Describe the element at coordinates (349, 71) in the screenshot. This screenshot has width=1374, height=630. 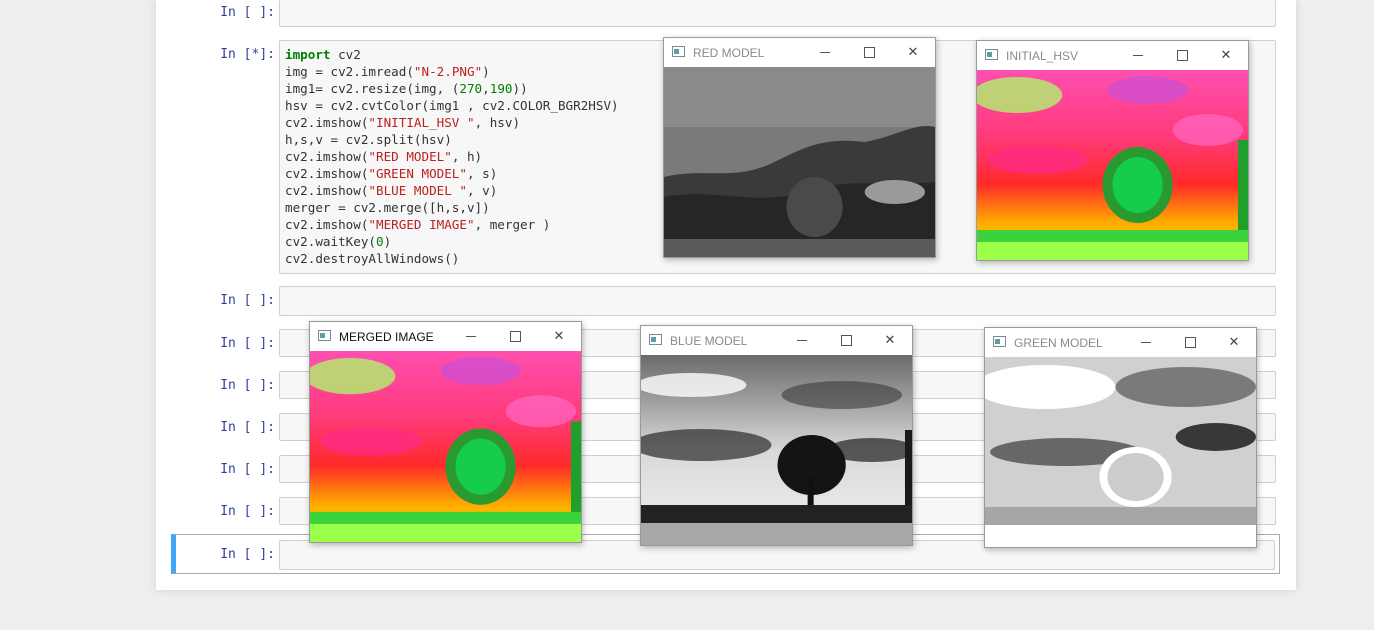
I see `code-text: img = cv2.imread(` at that location.